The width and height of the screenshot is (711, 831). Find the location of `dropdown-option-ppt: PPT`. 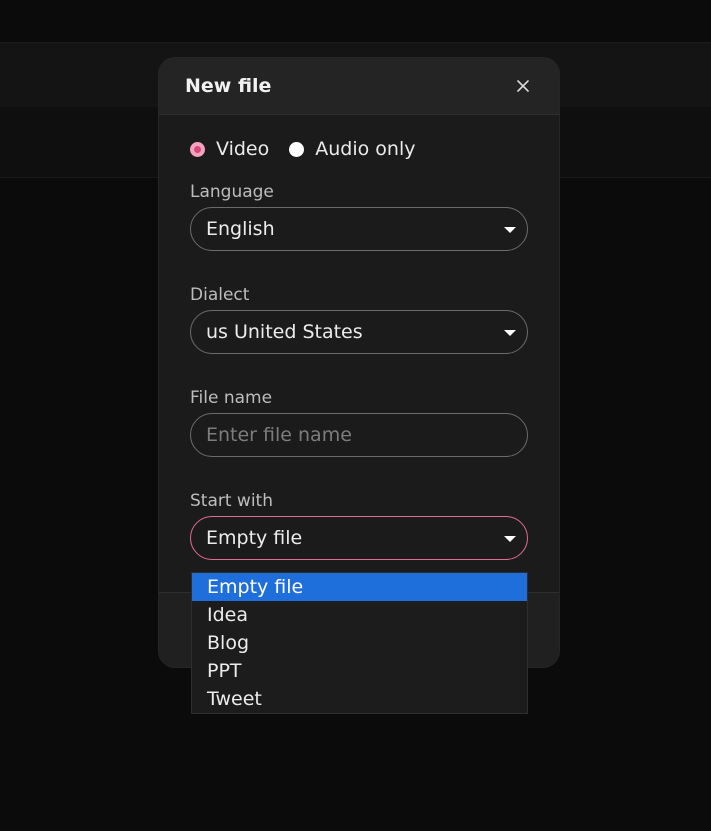

dropdown-option-ppt: PPT is located at coordinates (359, 671).